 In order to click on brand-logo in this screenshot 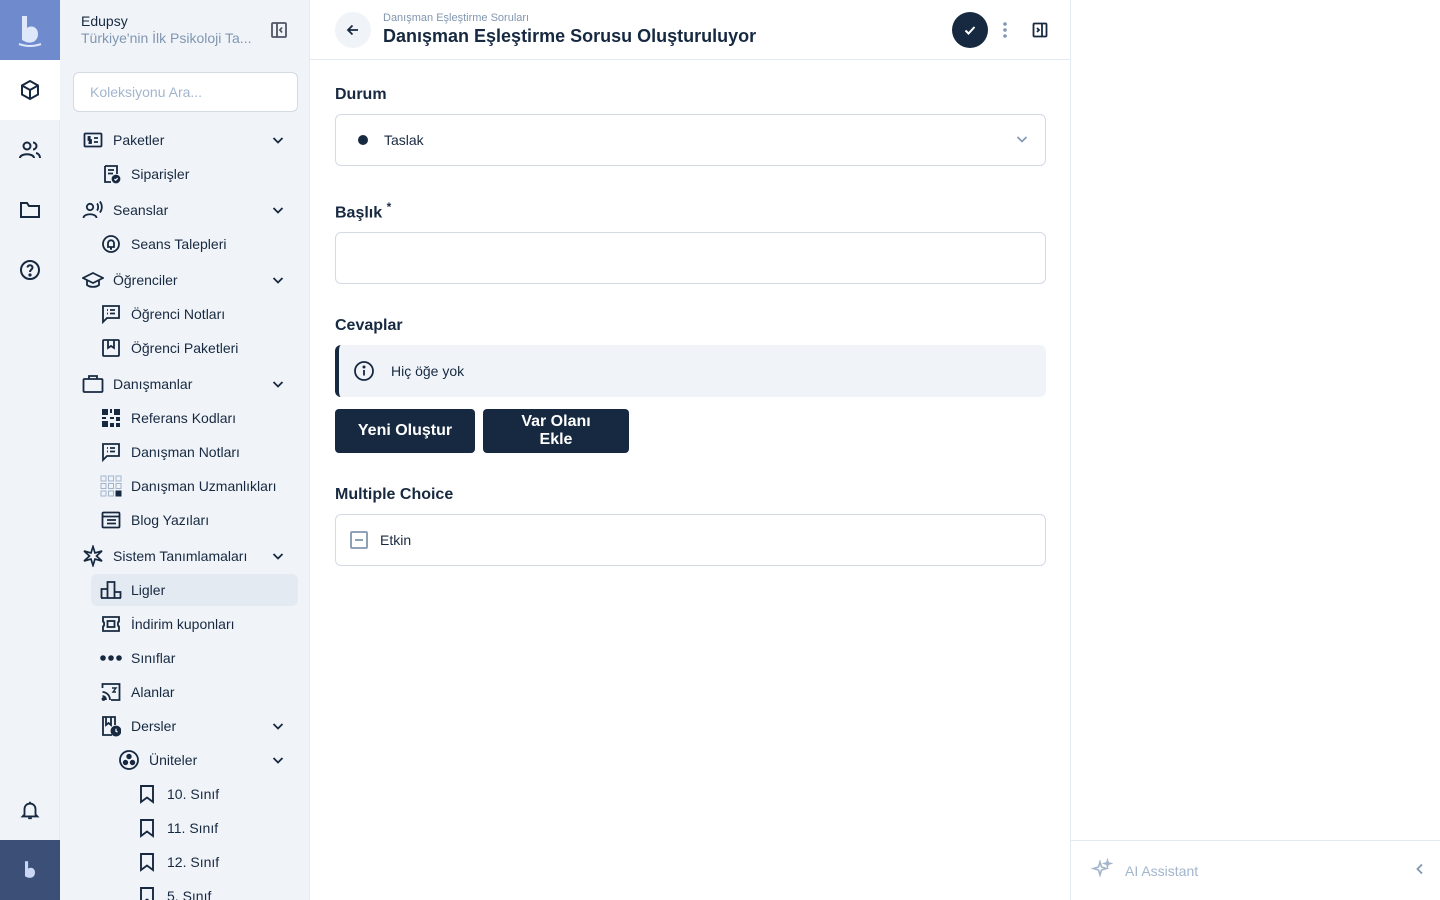, I will do `click(30, 30)`.